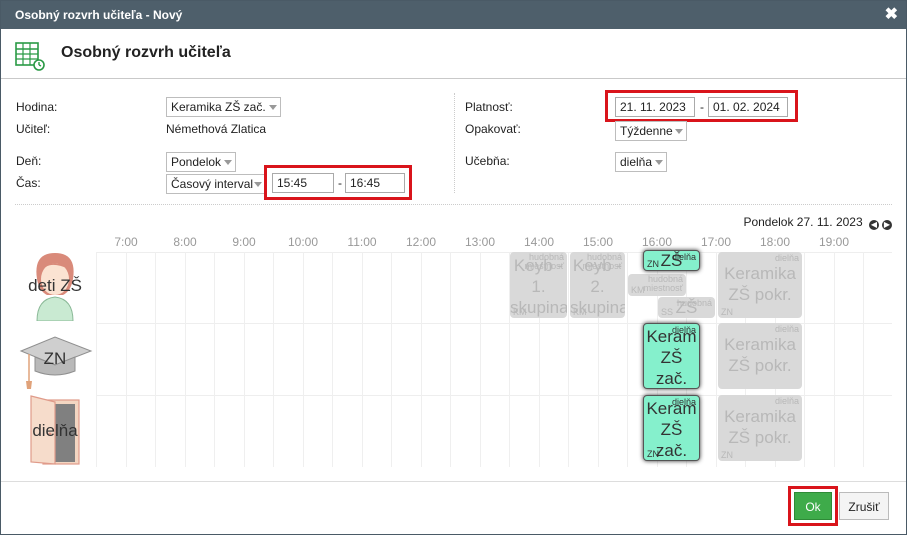  Describe the element at coordinates (760, 356) in the screenshot. I see `event-keramika-pokr: Keramika ZŠ pokr. dielňa` at that location.